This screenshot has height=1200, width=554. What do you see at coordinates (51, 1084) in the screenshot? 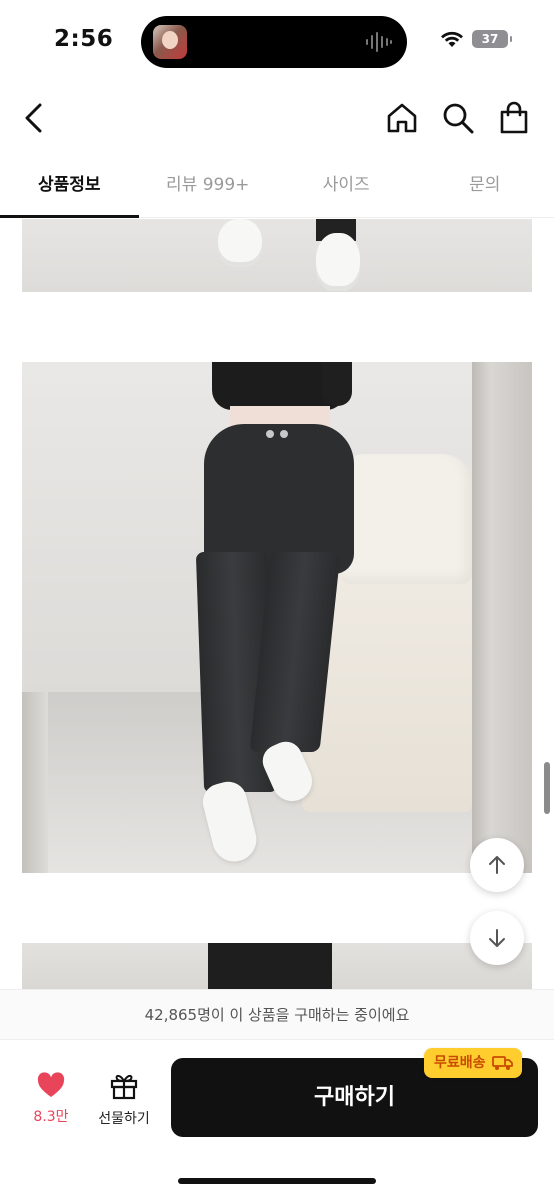
I see `heart-icon` at bounding box center [51, 1084].